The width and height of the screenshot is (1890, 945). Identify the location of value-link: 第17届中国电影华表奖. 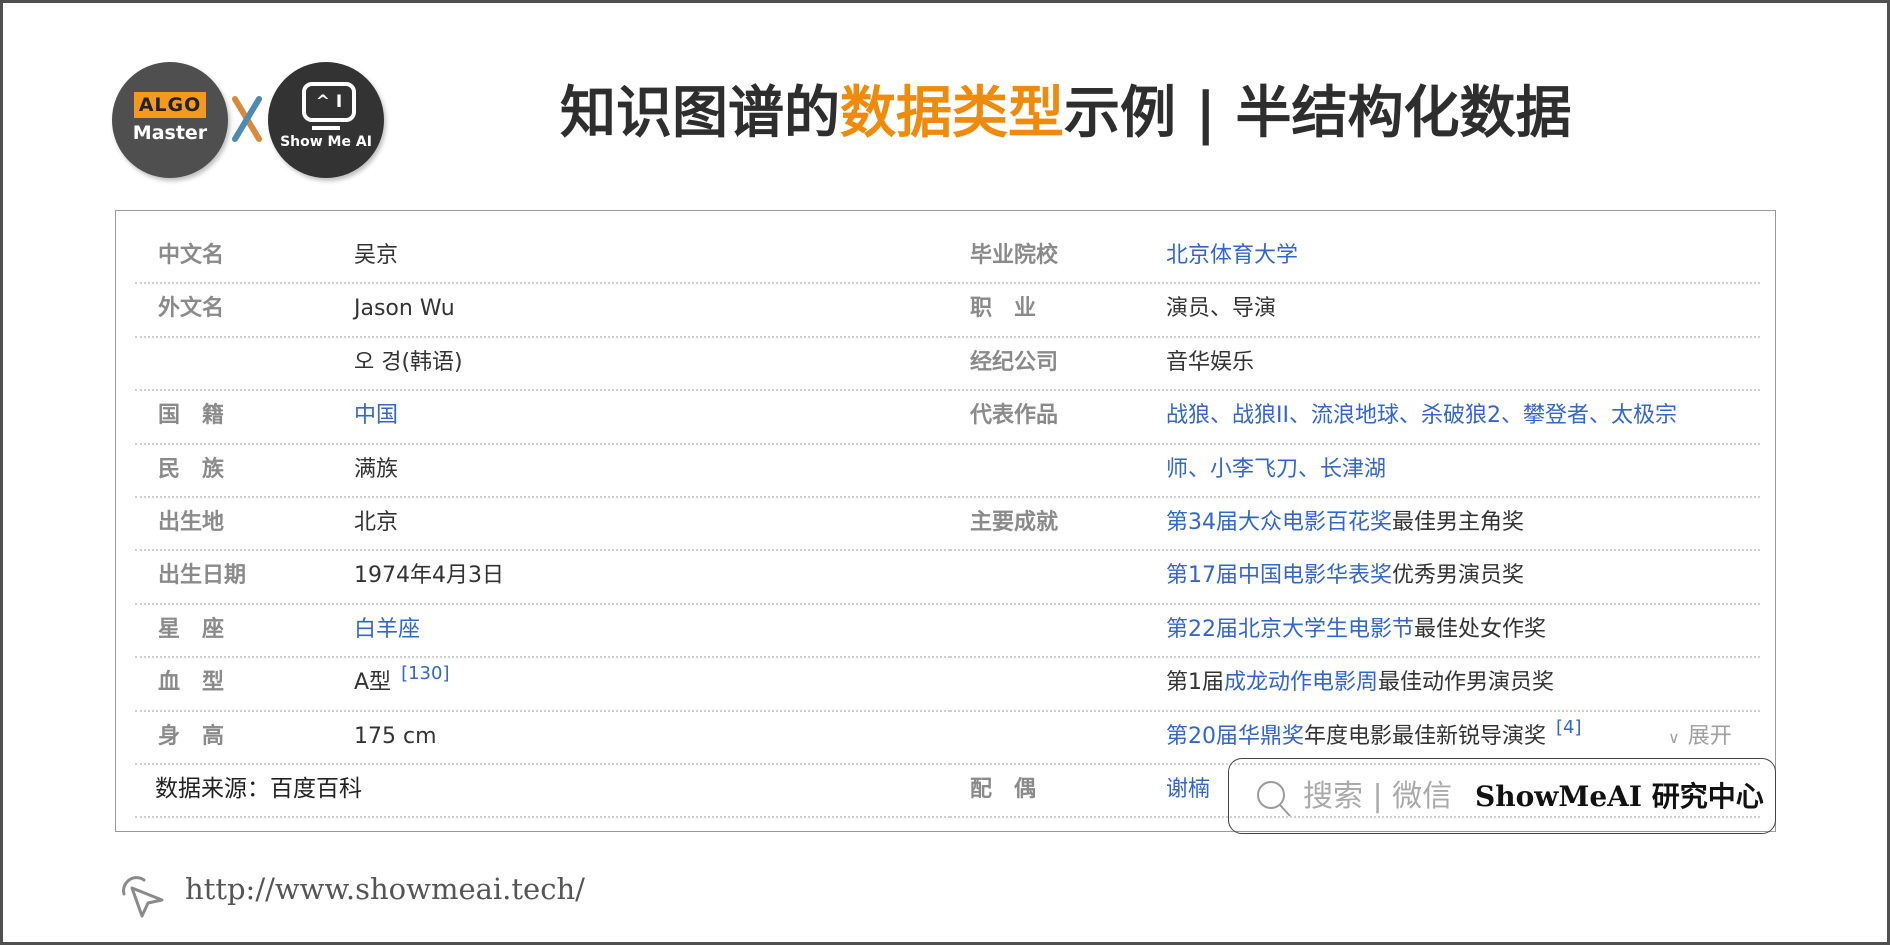
(1279, 575).